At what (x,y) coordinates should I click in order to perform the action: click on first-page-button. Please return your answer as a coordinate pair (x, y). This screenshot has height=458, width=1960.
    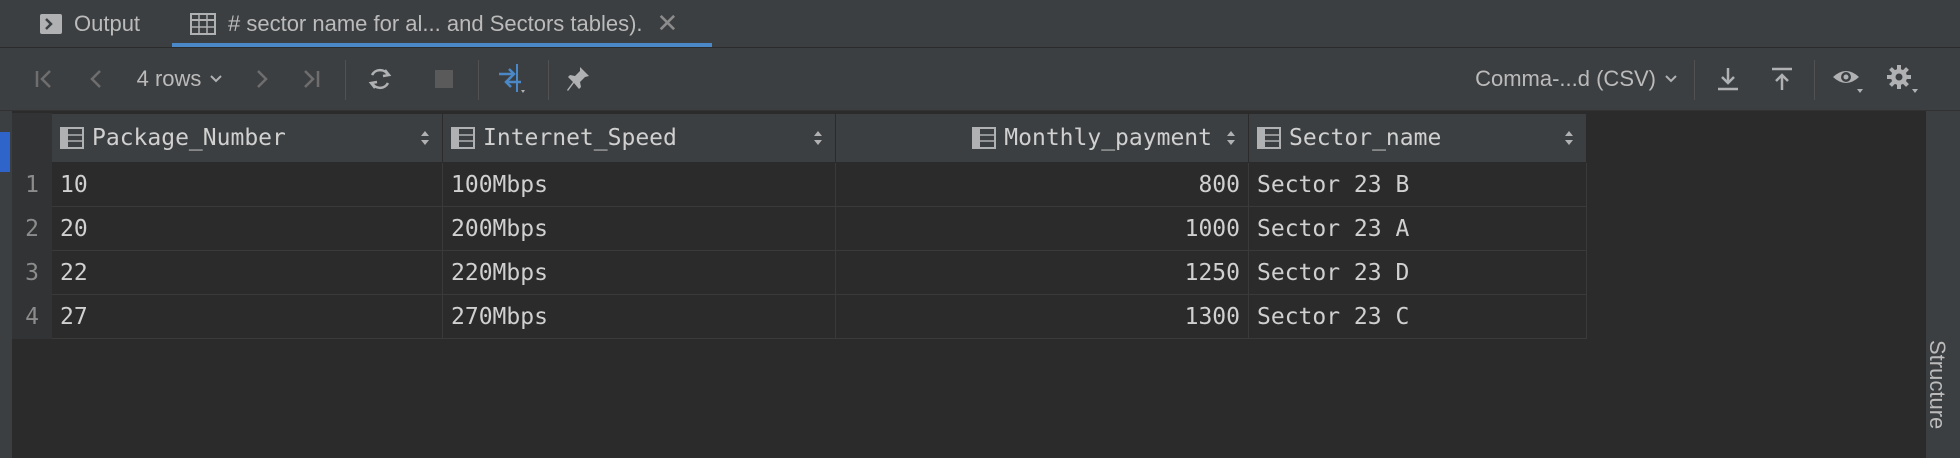
    Looking at the image, I should click on (44, 79).